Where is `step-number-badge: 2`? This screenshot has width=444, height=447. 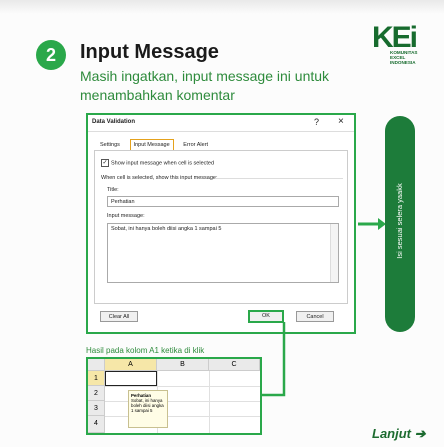
step-number-badge: 2 is located at coordinates (51, 55).